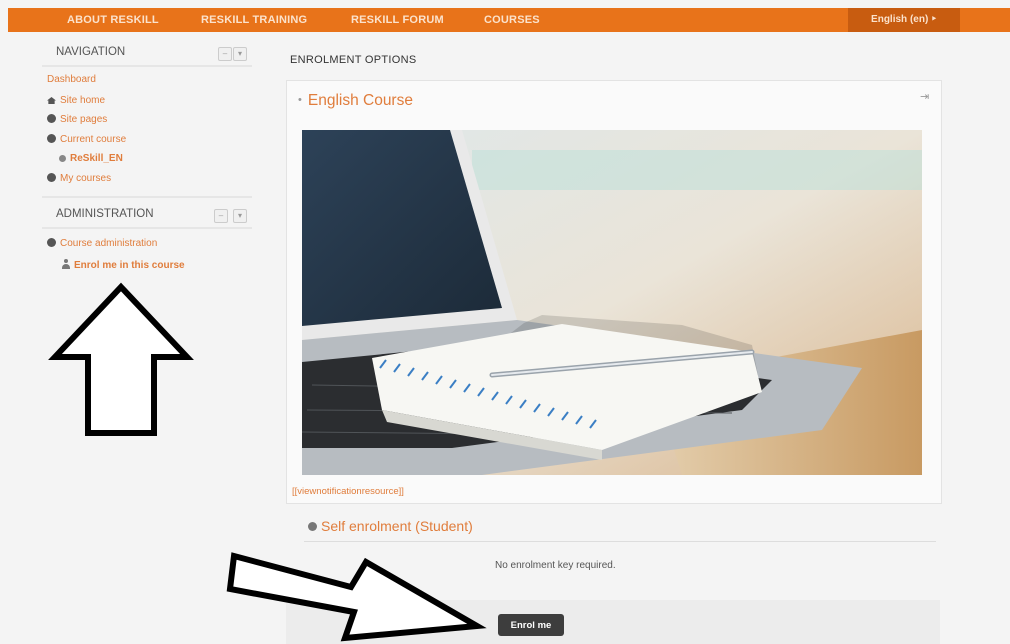 Image resolution: width=1010 pixels, height=644 pixels. Describe the element at coordinates (397, 526) in the screenshot. I see `self-enrolment-title: Self enrolment (Student)` at that location.